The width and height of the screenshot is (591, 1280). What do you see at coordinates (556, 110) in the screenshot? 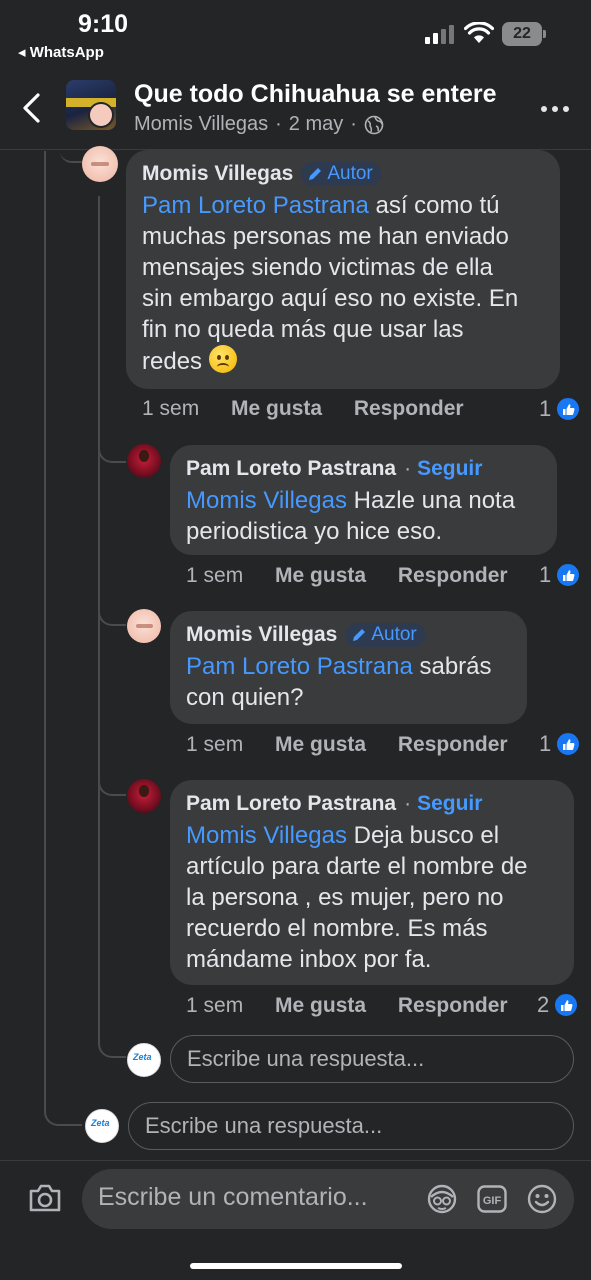
I see `more-options-icon` at bounding box center [556, 110].